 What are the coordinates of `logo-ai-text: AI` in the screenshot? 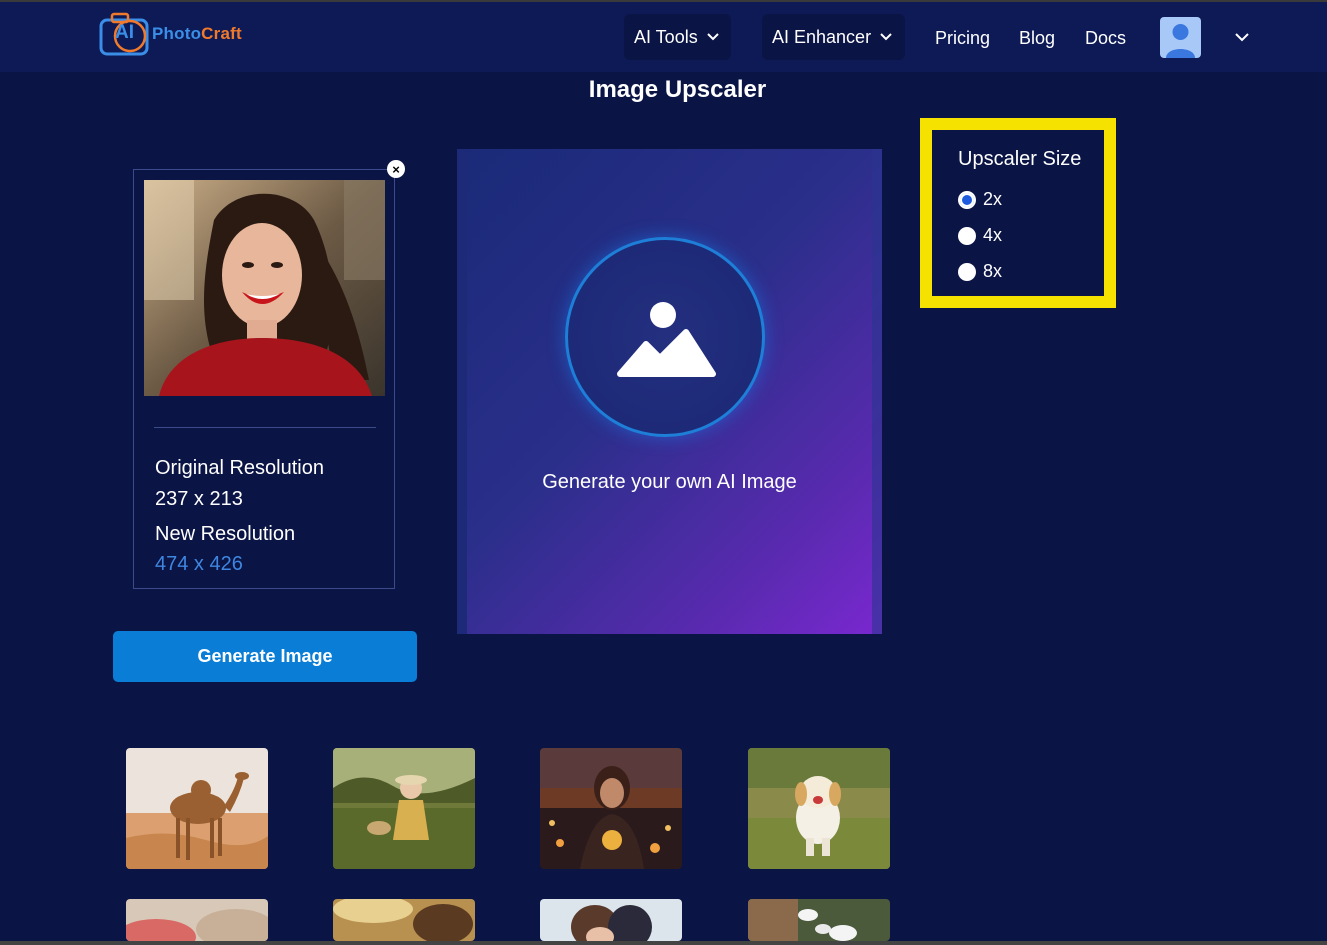 It's located at (124, 32).